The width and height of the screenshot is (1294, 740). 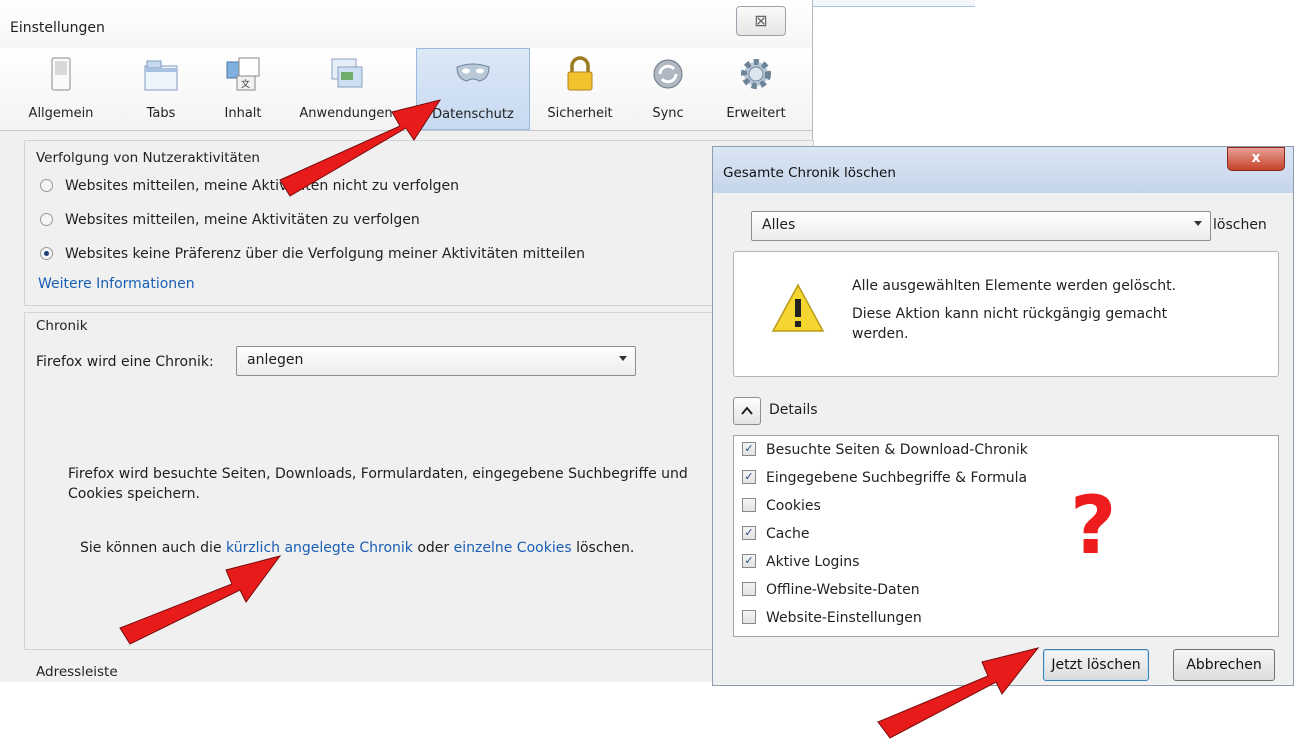 What do you see at coordinates (1093, 525) in the screenshot?
I see `question-mark-annotation: ?` at bounding box center [1093, 525].